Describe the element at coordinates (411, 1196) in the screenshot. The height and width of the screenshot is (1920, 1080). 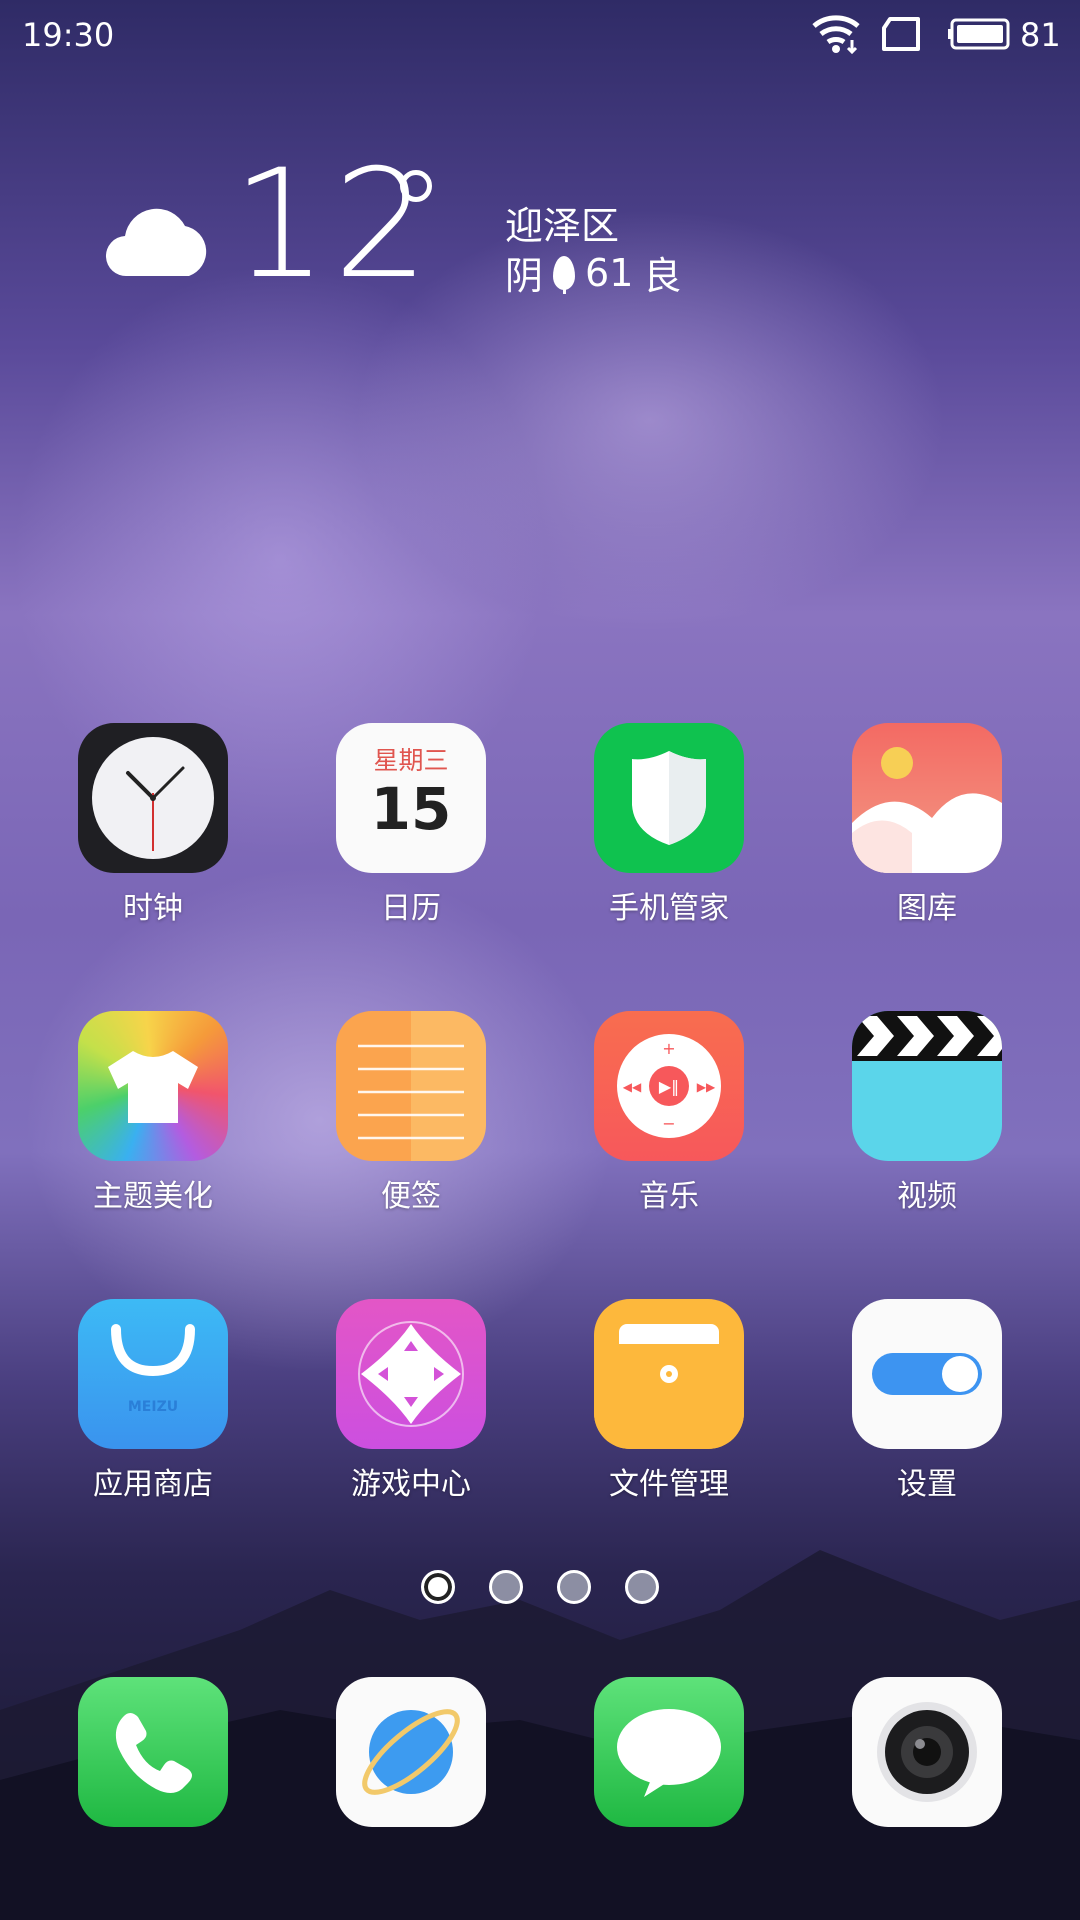
I see `app-label: 便签` at that location.